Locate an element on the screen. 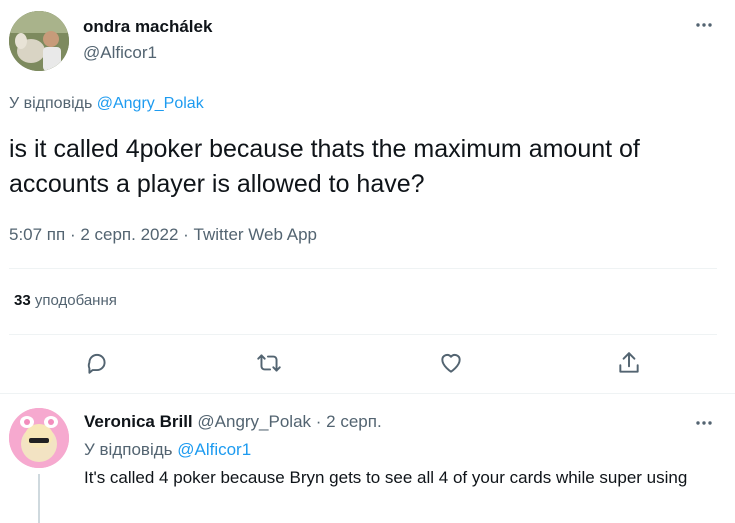 The height and width of the screenshot is (523, 735). reply-author-avatar is located at coordinates (39, 438).